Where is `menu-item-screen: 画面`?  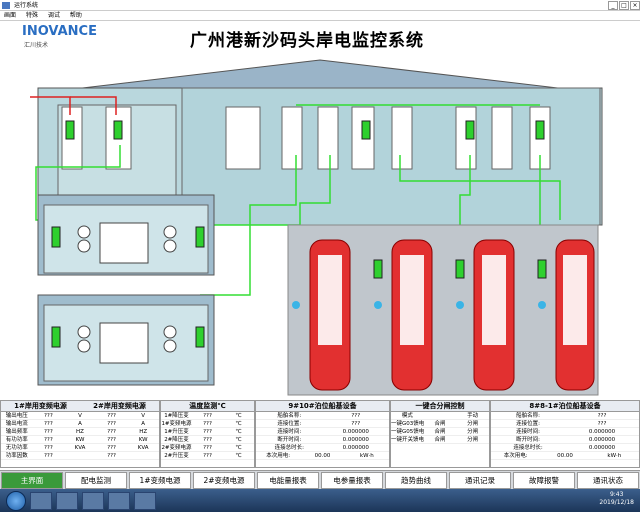
menu-item-screen: 画面 is located at coordinates (10, 15).